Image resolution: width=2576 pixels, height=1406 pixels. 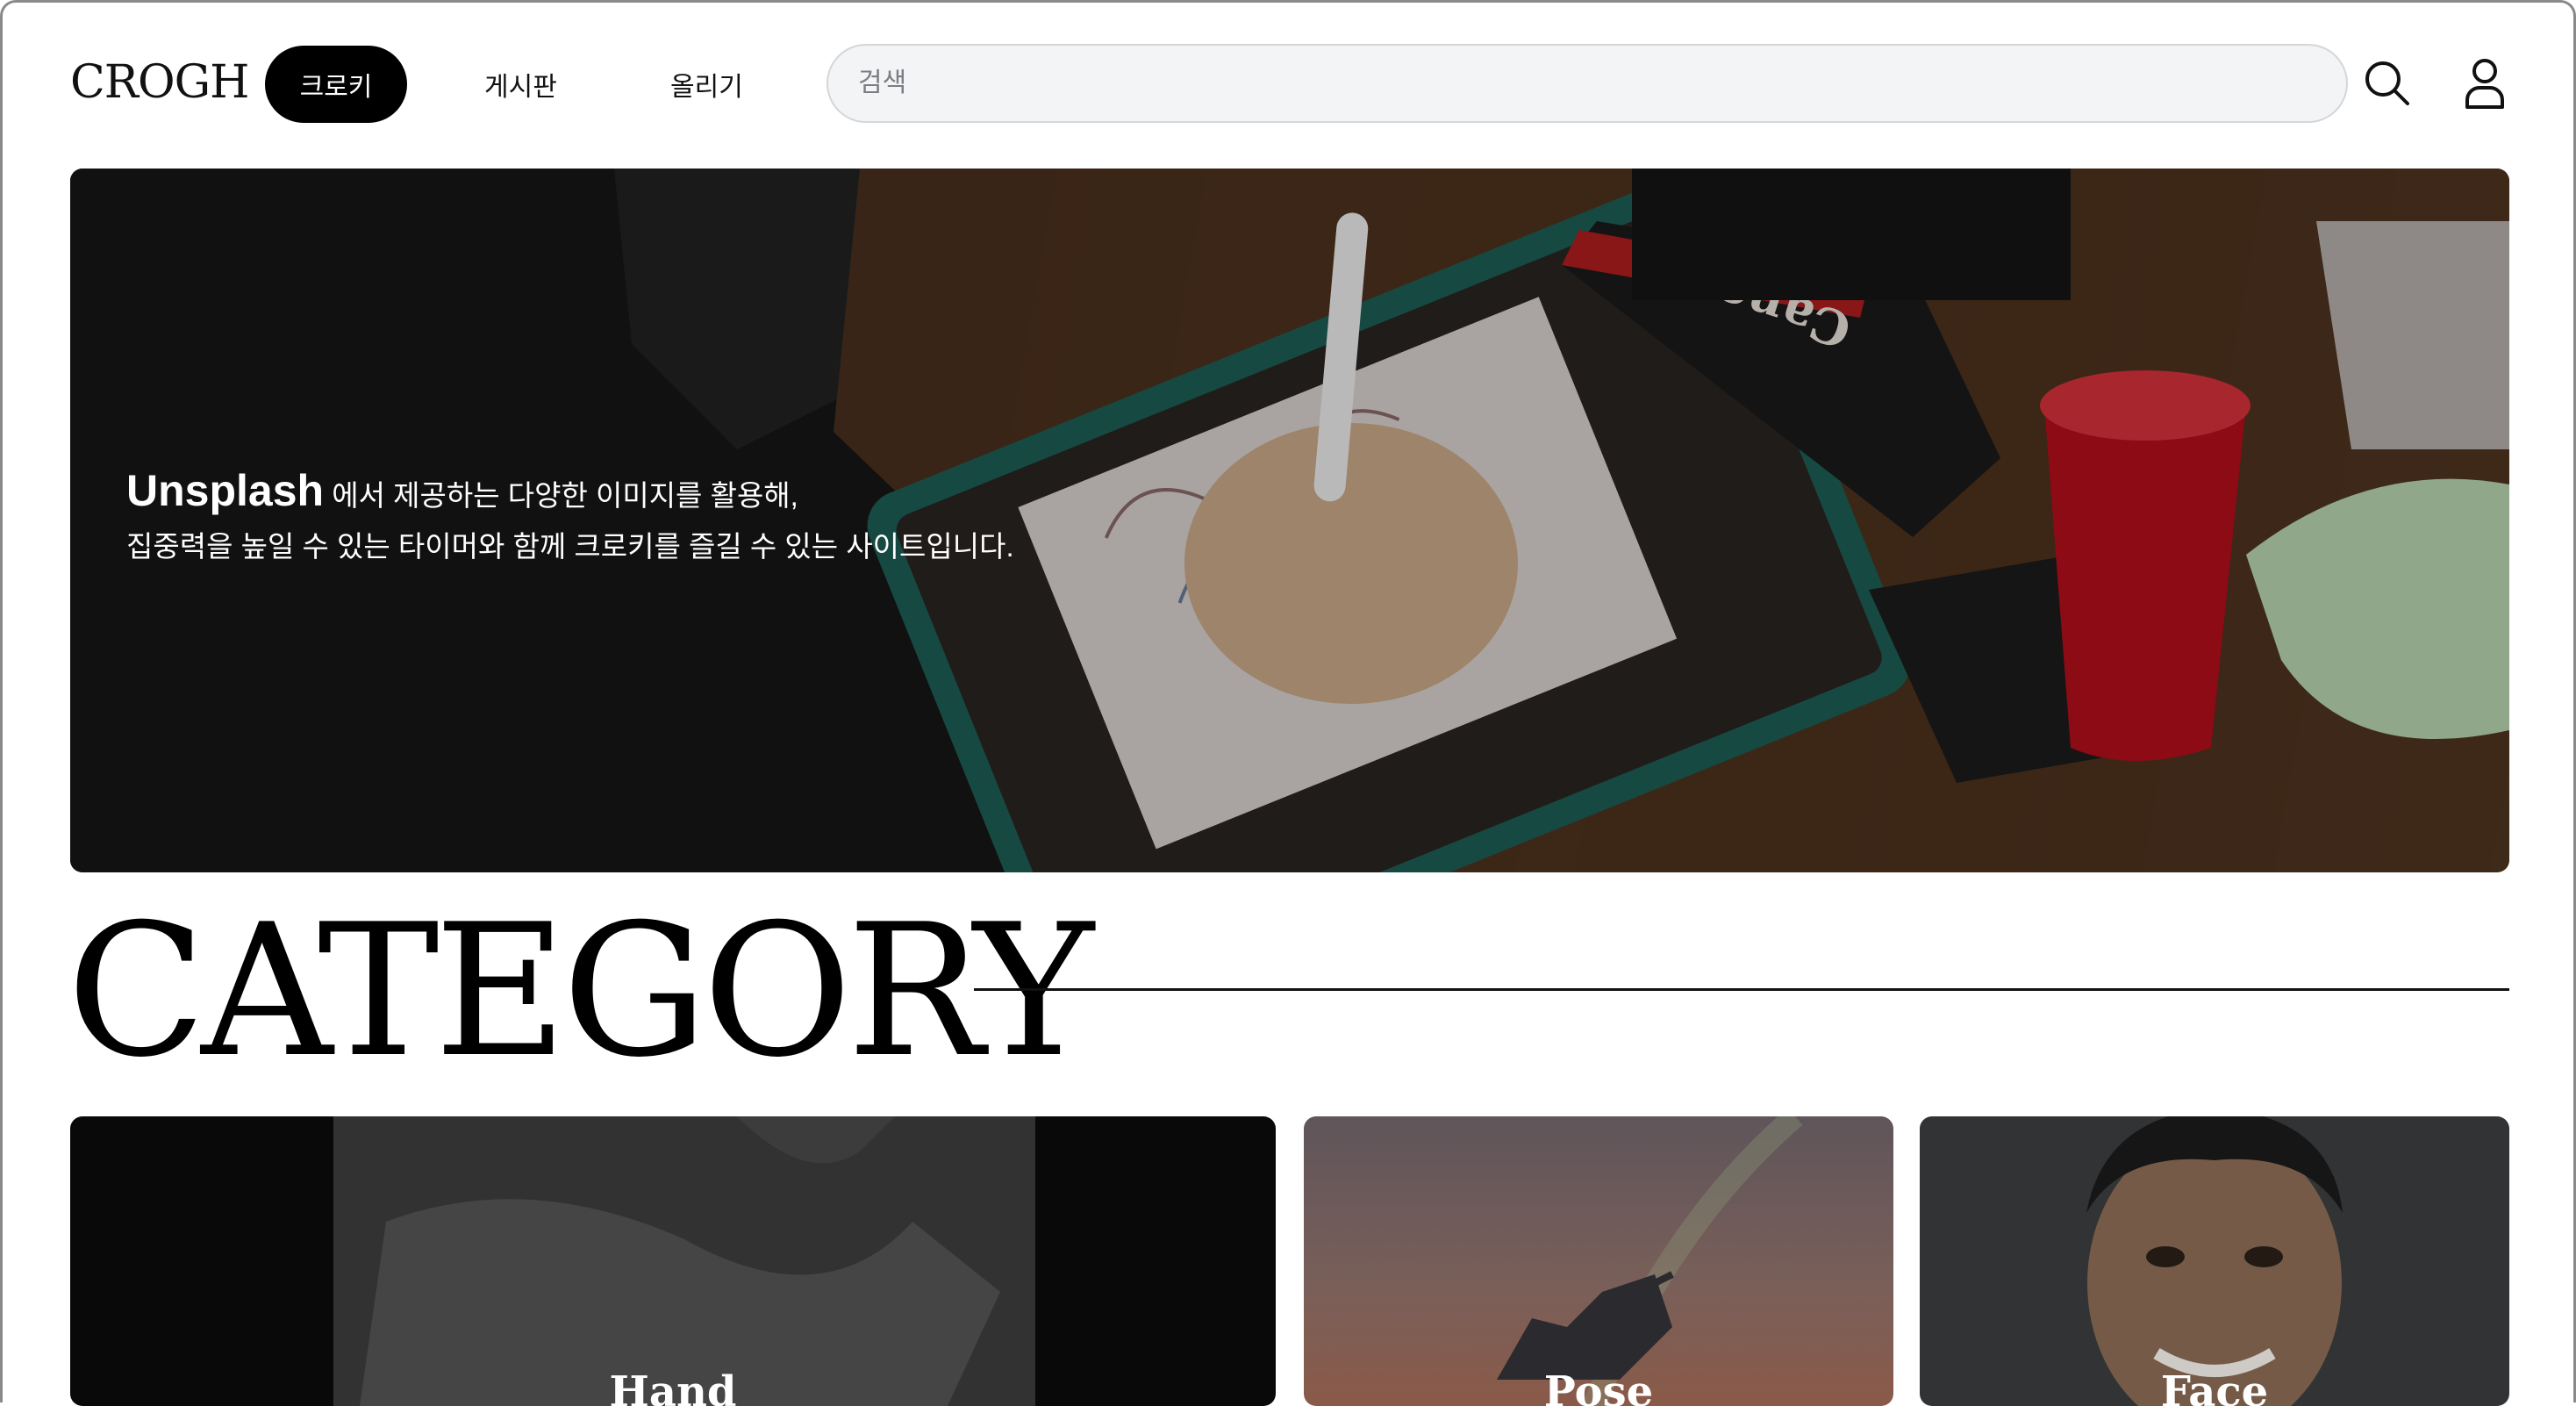 I want to click on user-icon, so click(x=2485, y=85).